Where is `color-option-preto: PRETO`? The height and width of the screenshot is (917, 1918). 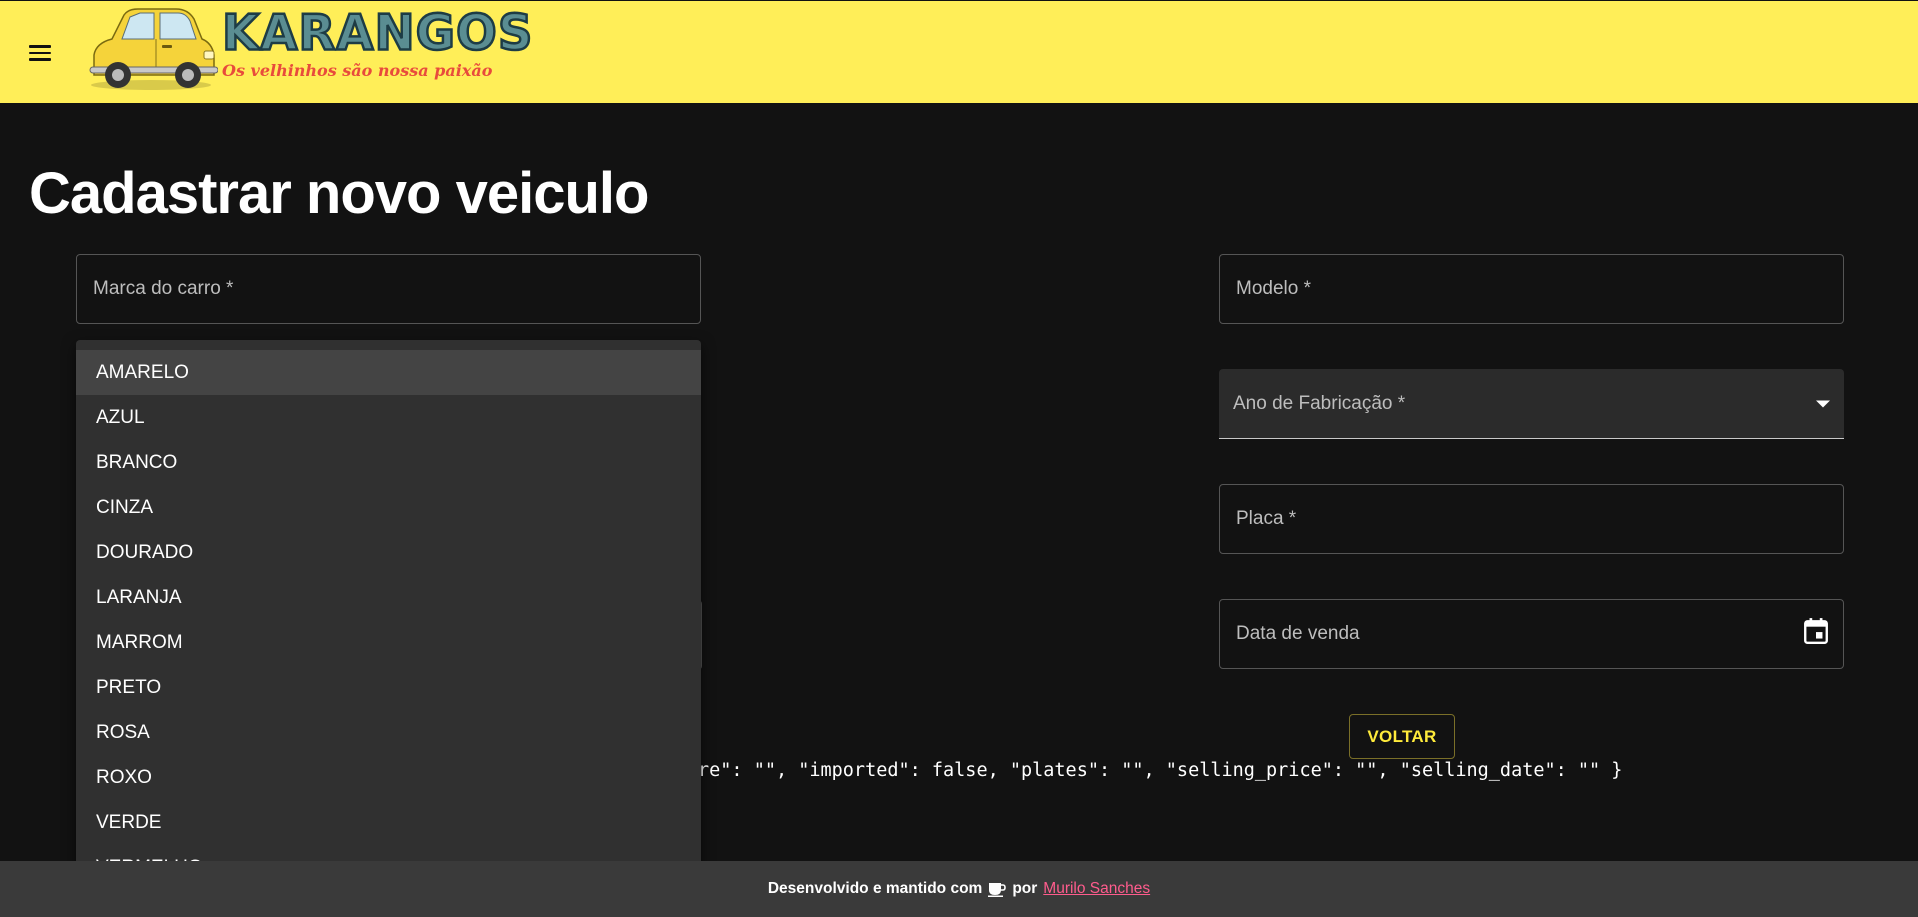
color-option-preto: PRETO is located at coordinates (388, 687).